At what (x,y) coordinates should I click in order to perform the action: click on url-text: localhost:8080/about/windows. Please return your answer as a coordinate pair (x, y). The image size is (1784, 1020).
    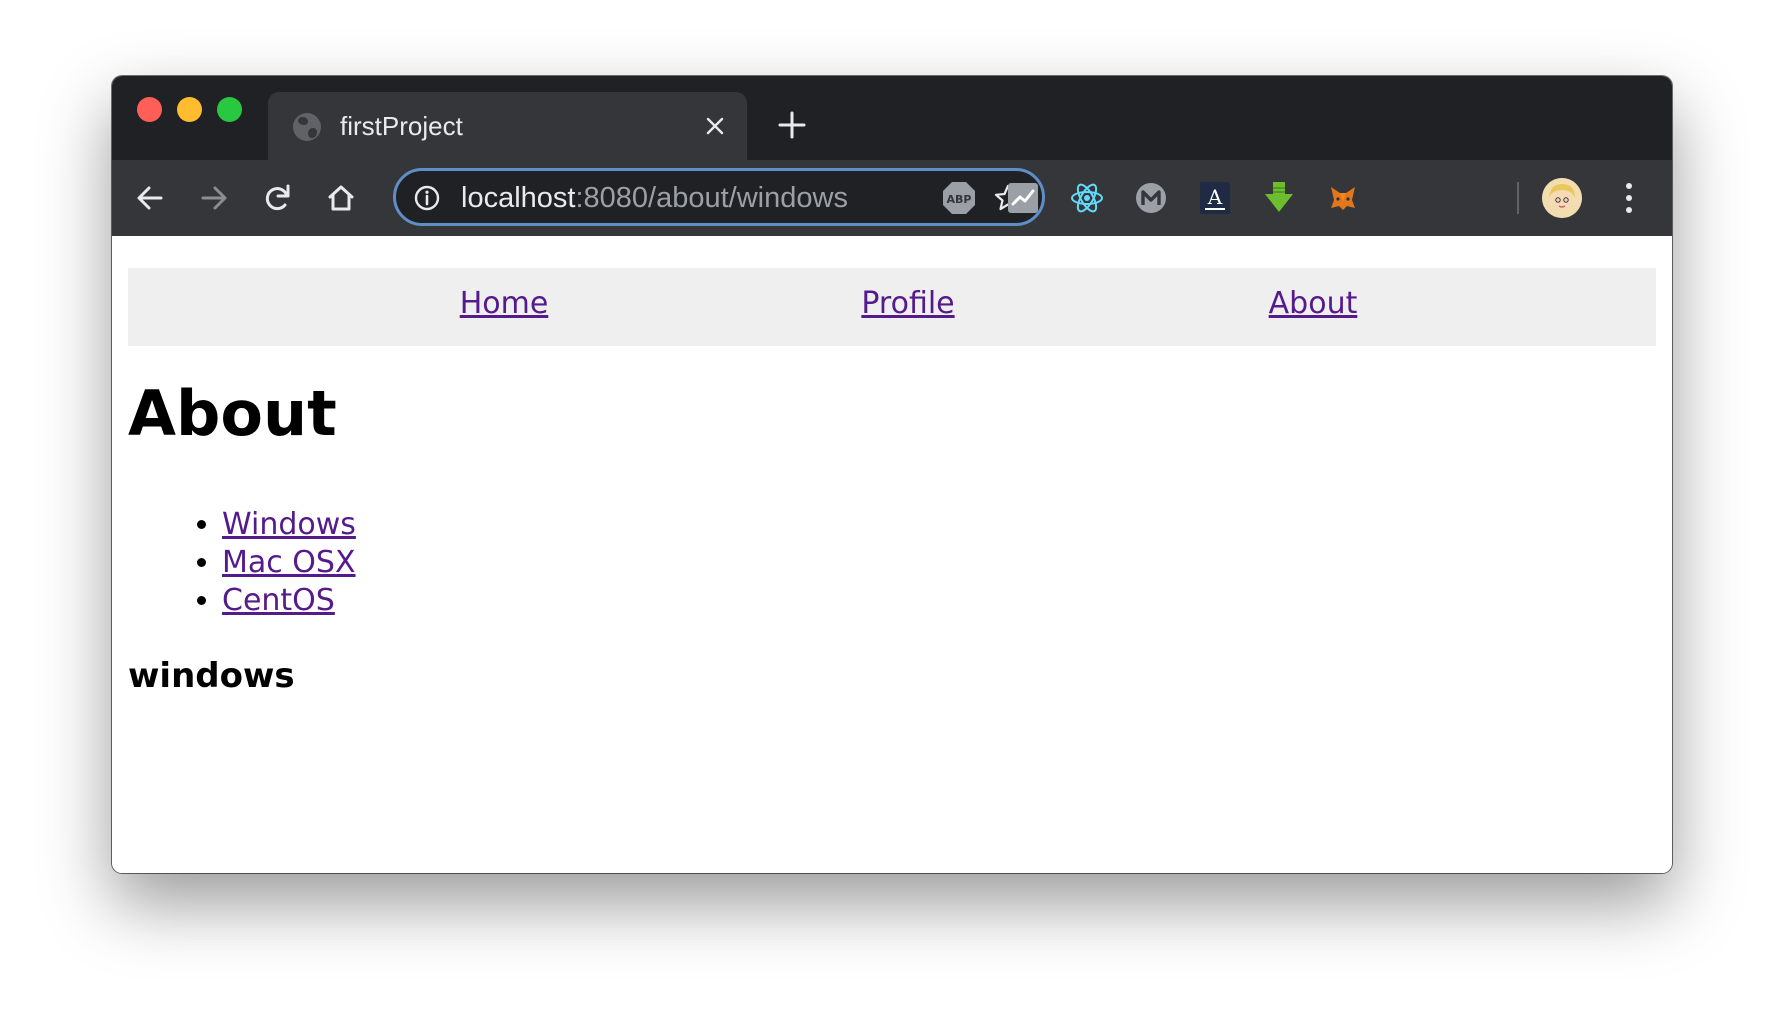
    Looking at the image, I should click on (654, 198).